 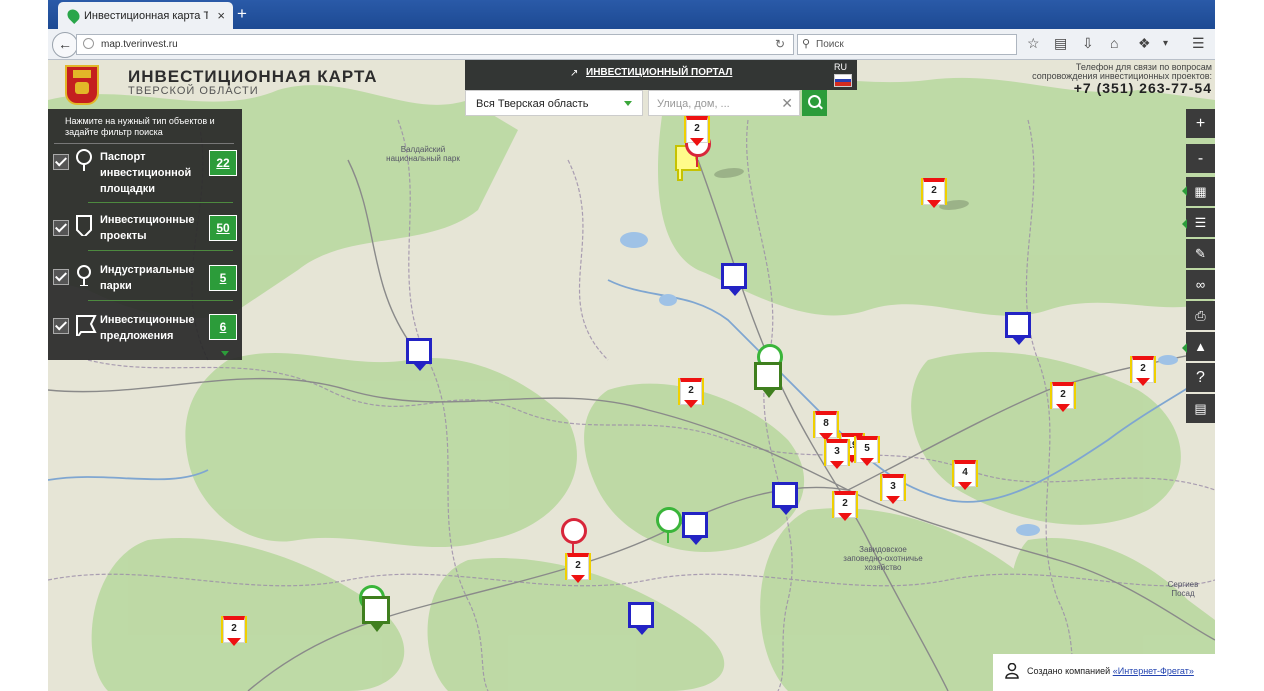 I want to click on filter-count: 5, so click(x=223, y=278).